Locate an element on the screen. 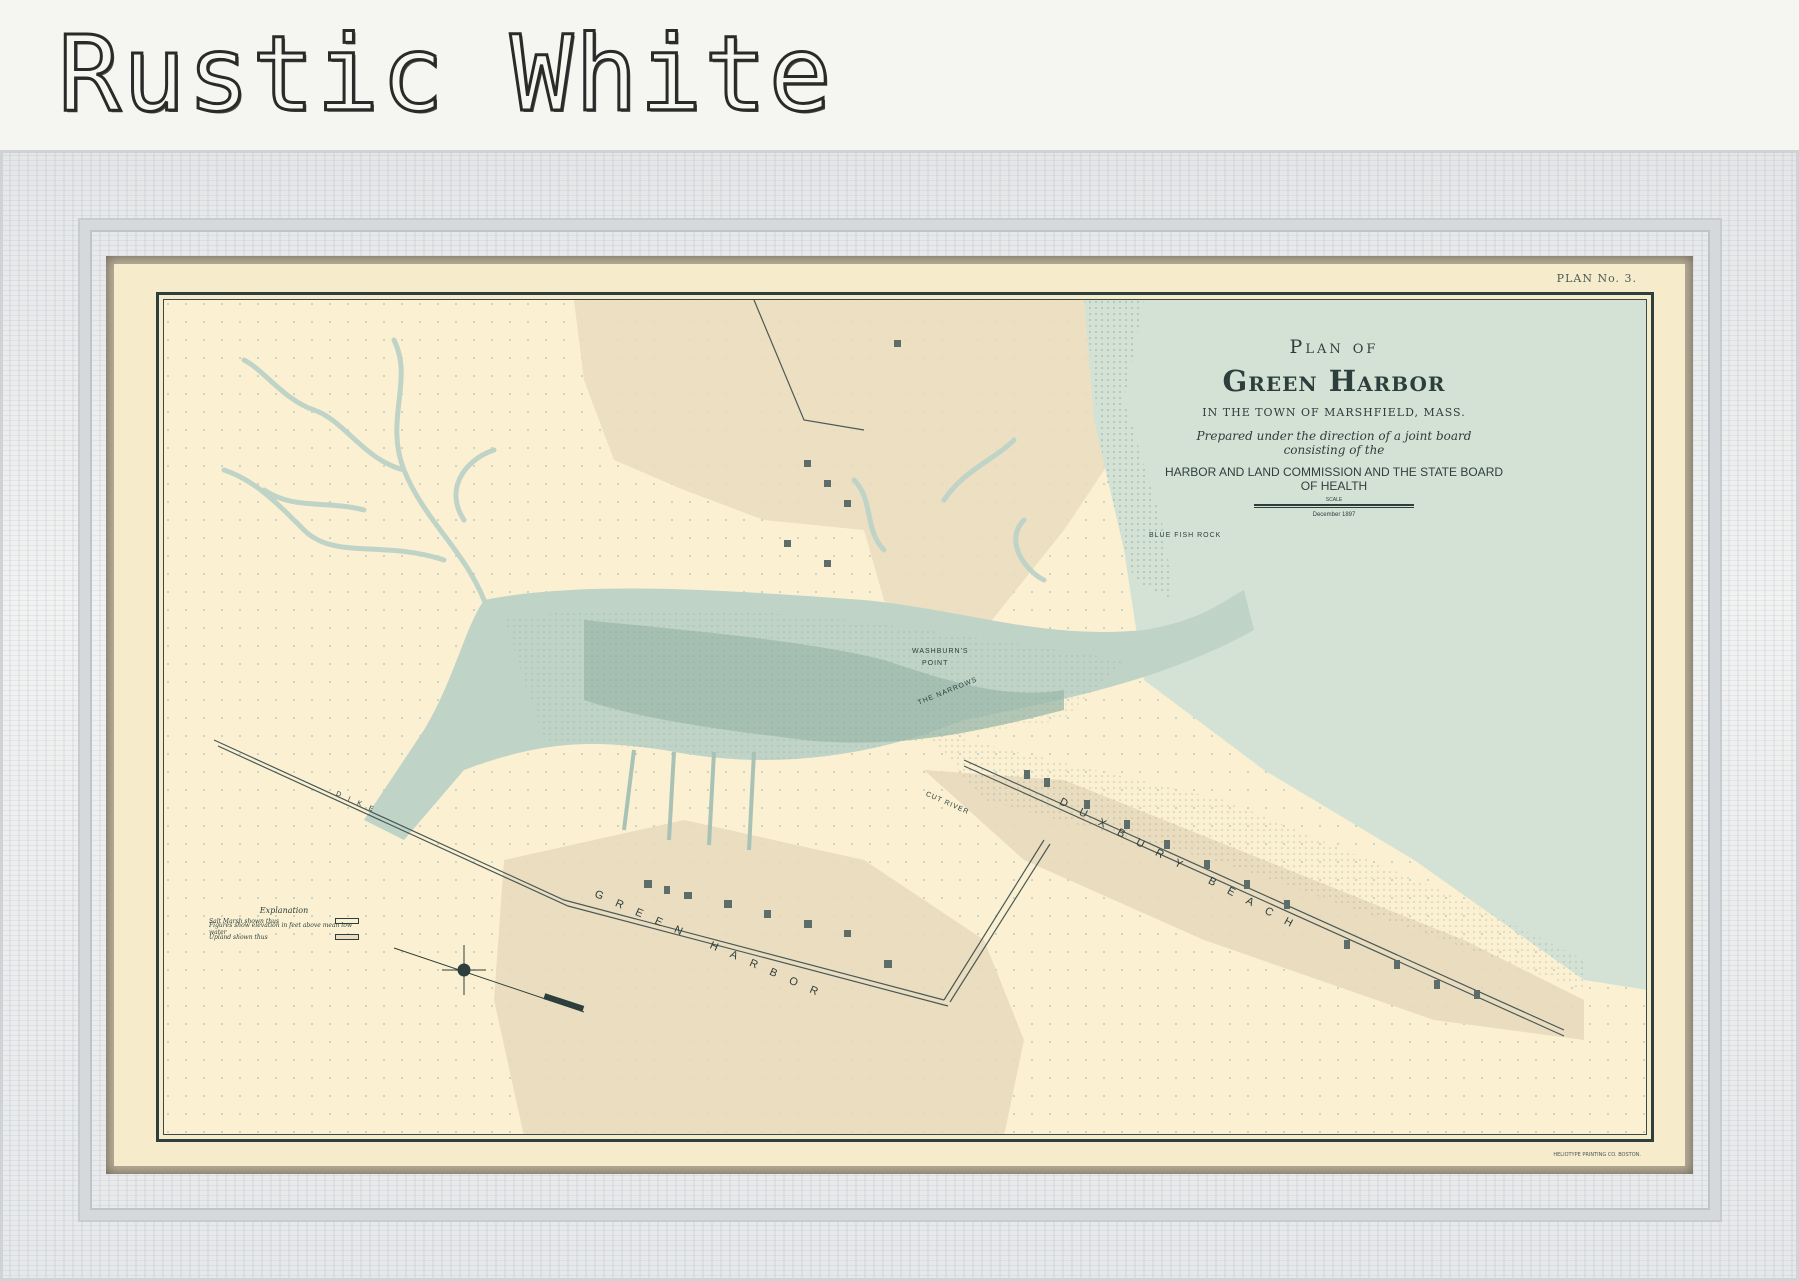 This screenshot has width=1799, height=1281. legend-swatch-upland is located at coordinates (347, 937).